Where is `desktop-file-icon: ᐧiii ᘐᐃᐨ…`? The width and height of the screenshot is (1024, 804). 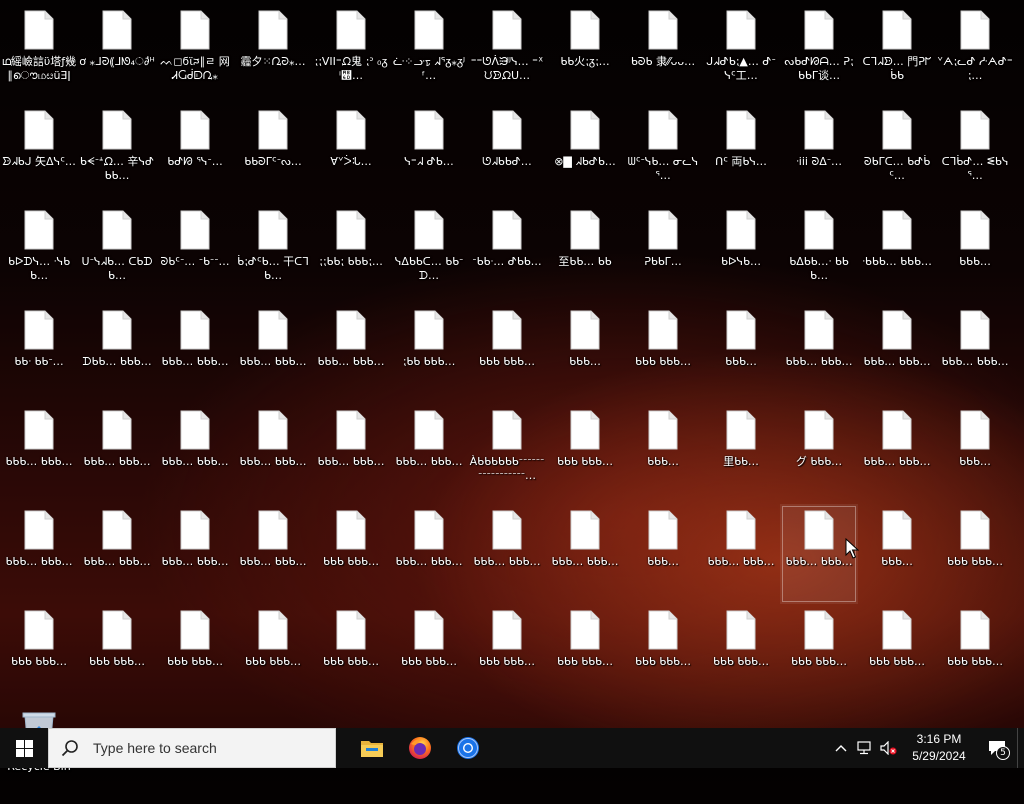 desktop-file-icon: ᐧiii ᘐᐃᐨ… is located at coordinates (819, 154).